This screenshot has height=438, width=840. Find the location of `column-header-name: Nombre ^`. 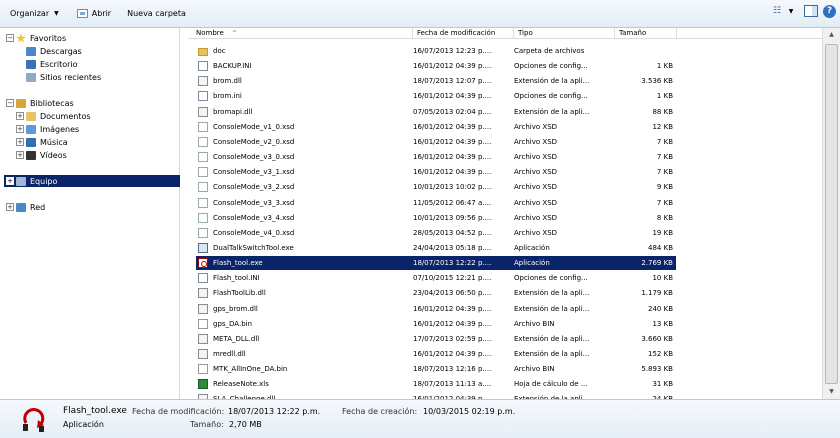

column-header-name: Nombre ^ is located at coordinates (302, 33).